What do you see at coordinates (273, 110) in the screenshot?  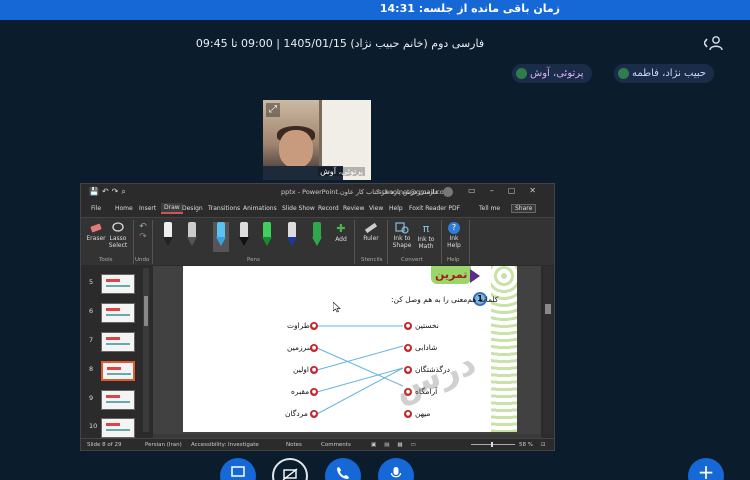 I see `expand-icon: ⤢` at bounding box center [273, 110].